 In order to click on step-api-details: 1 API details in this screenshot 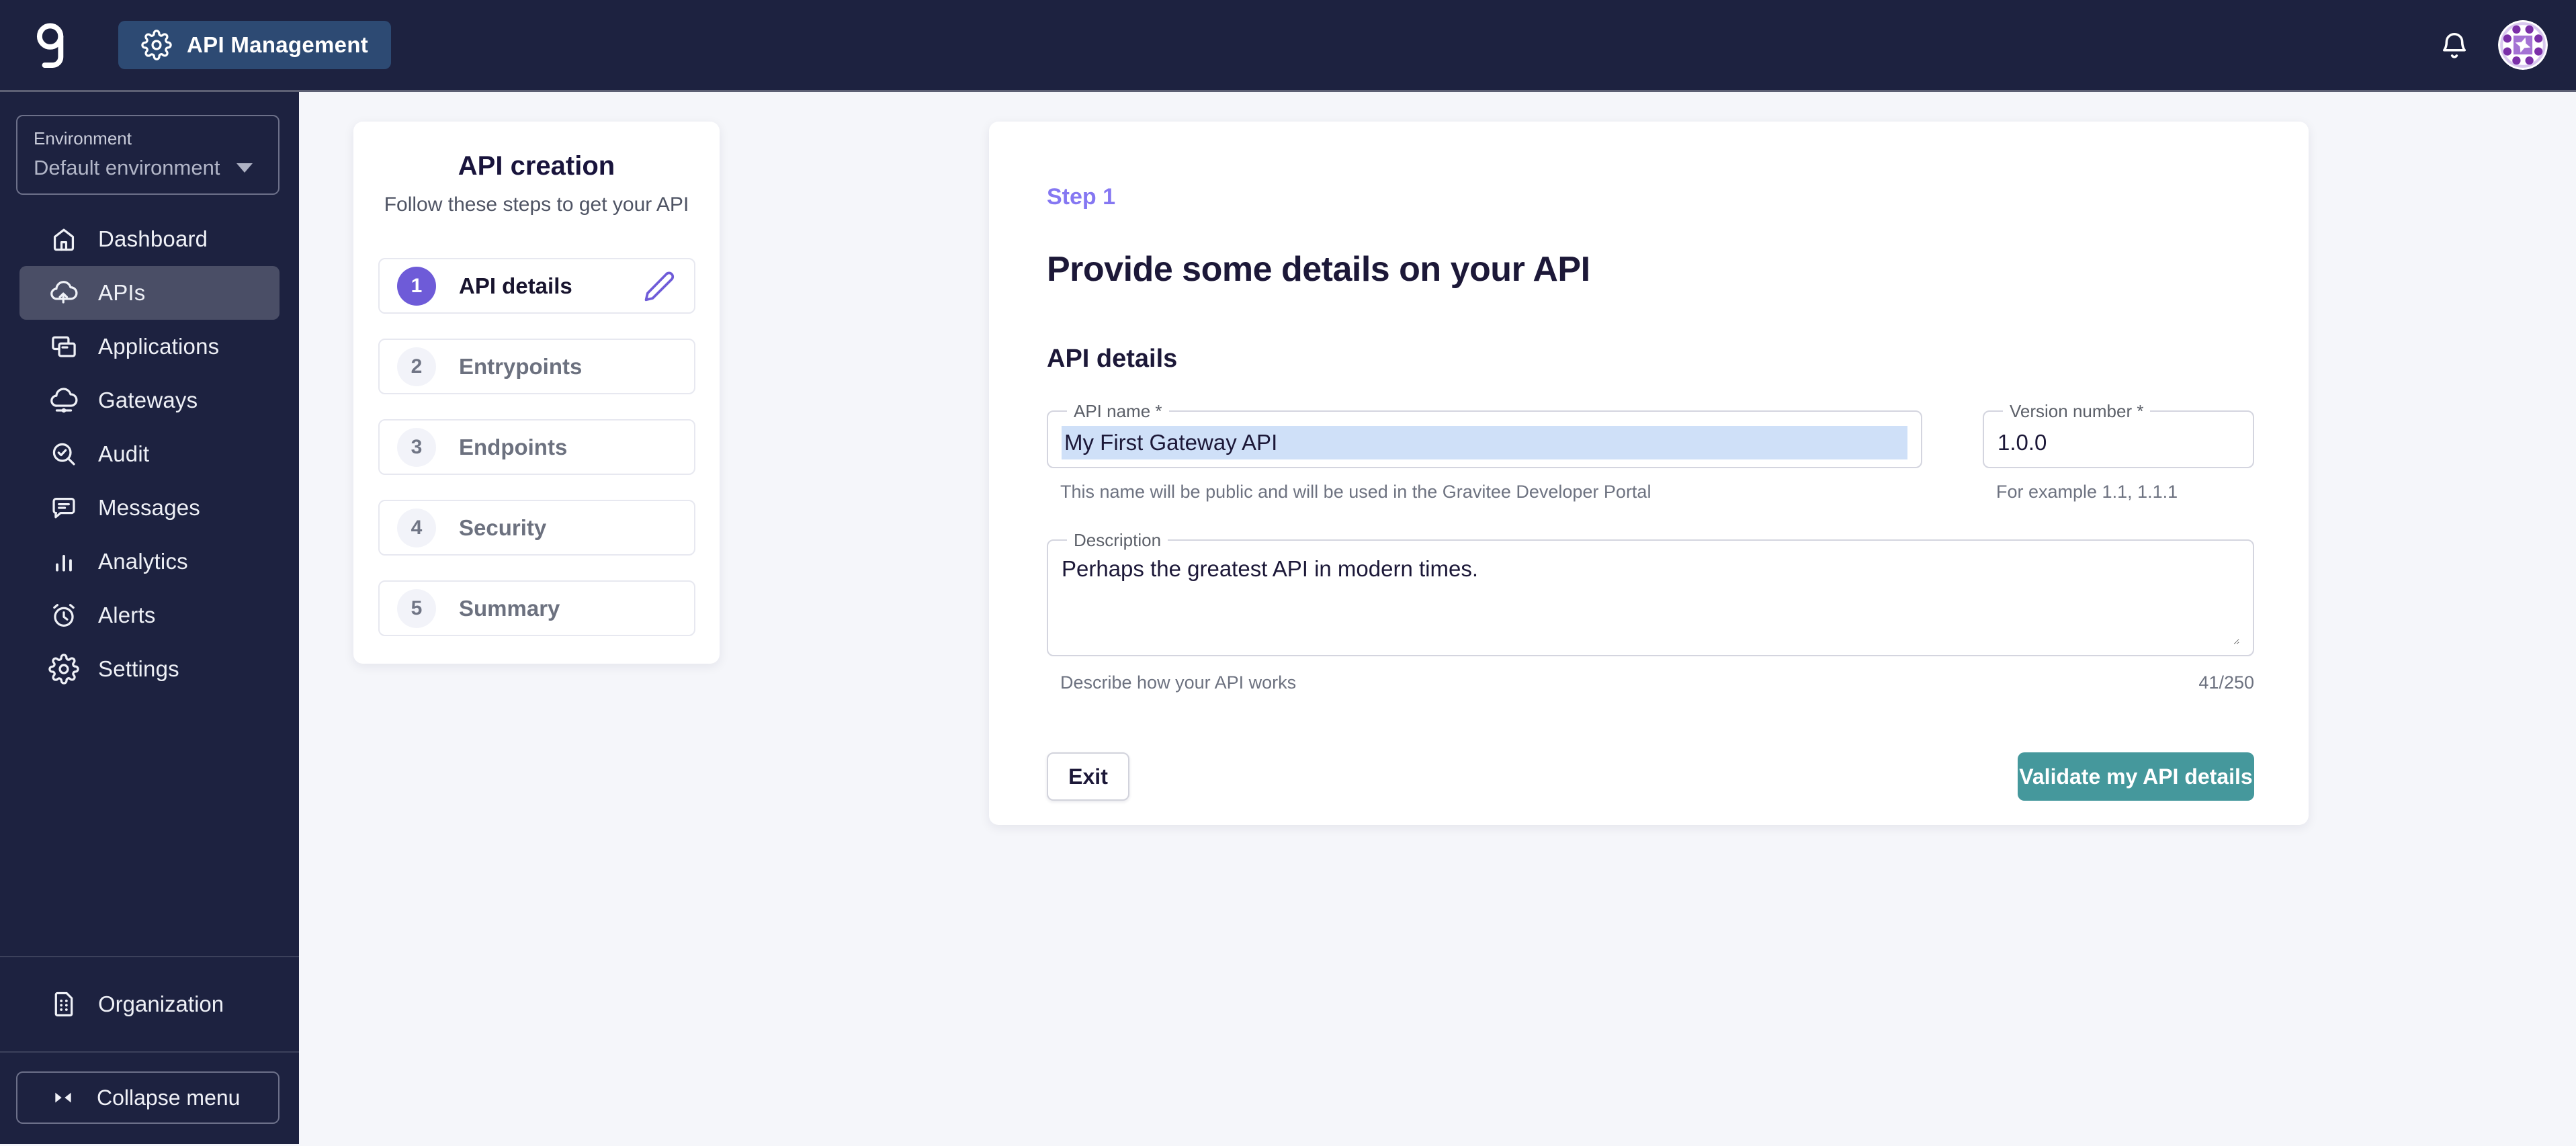, I will do `click(536, 286)`.